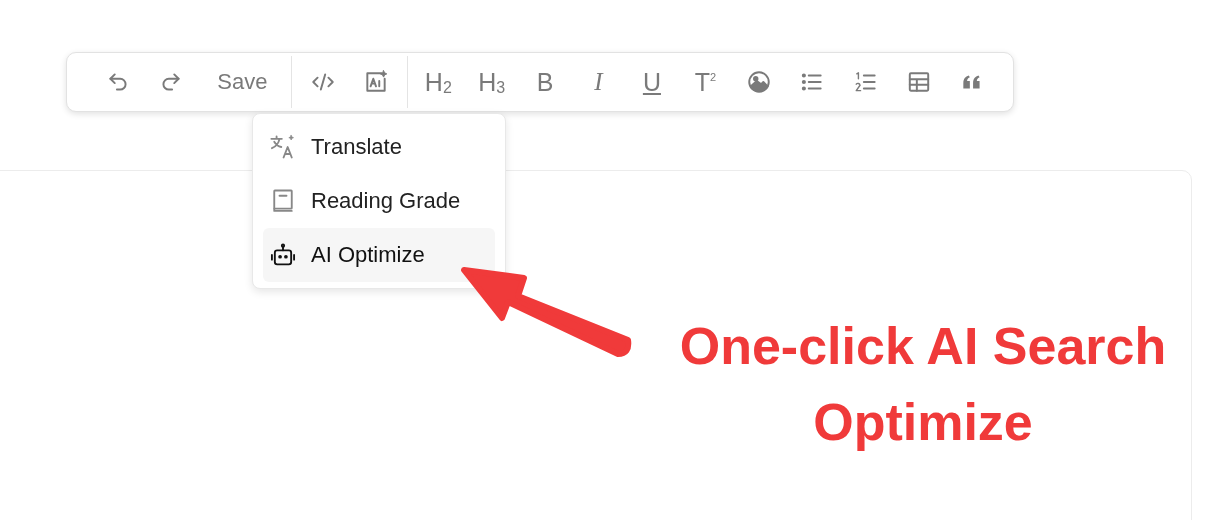  Describe the element at coordinates (492, 82) in the screenshot. I see `toolbar-button: H$_{3}$` at that location.